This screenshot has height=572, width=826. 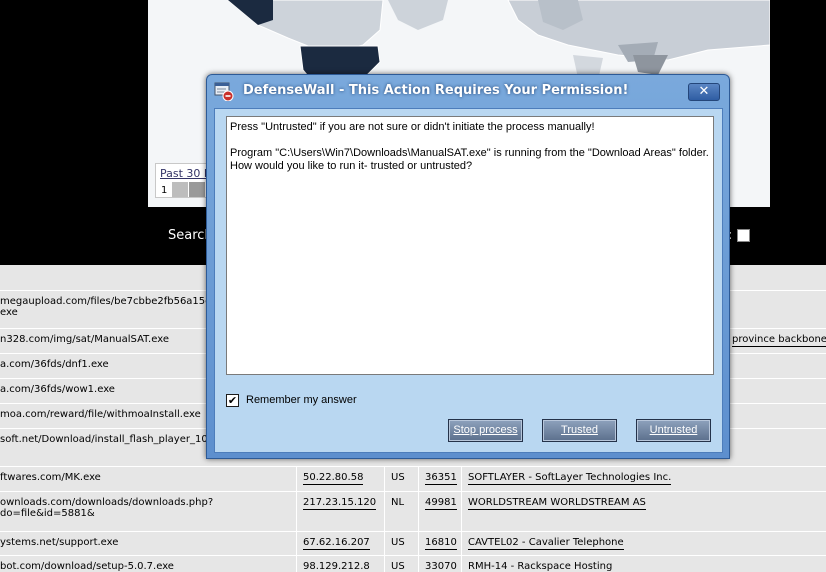 I want to click on legend-period-link: Past 30 D, so click(x=186, y=173).